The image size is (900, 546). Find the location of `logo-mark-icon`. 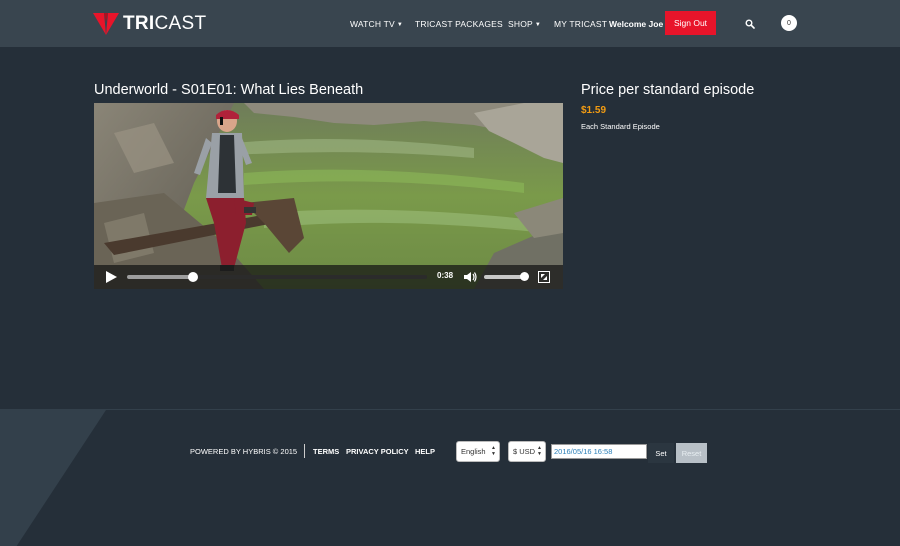

logo-mark-icon is located at coordinates (106, 24).